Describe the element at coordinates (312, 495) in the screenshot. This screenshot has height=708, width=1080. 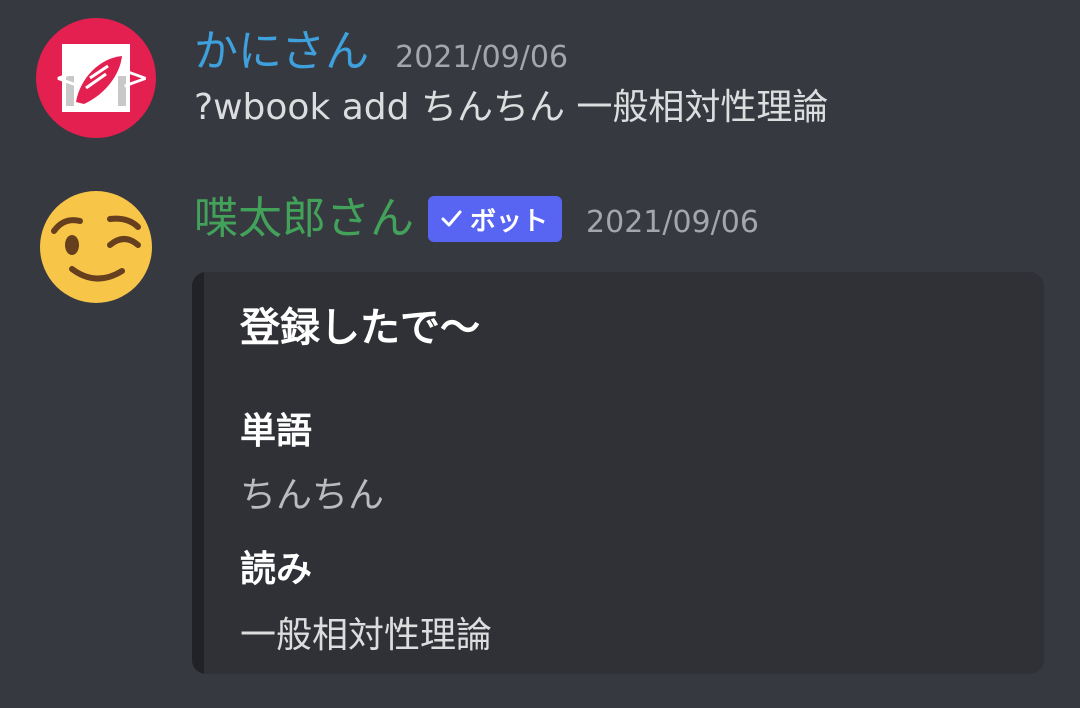
I see `embed-field-value: ちんちん` at that location.